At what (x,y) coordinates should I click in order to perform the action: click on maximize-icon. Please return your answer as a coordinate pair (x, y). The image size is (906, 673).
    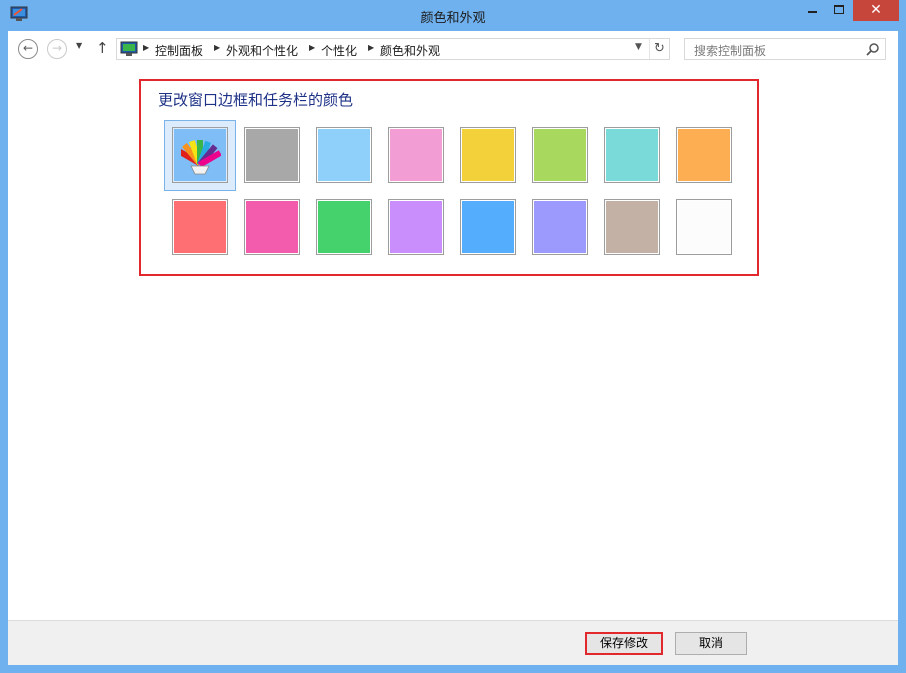
    Looking at the image, I should click on (839, 9).